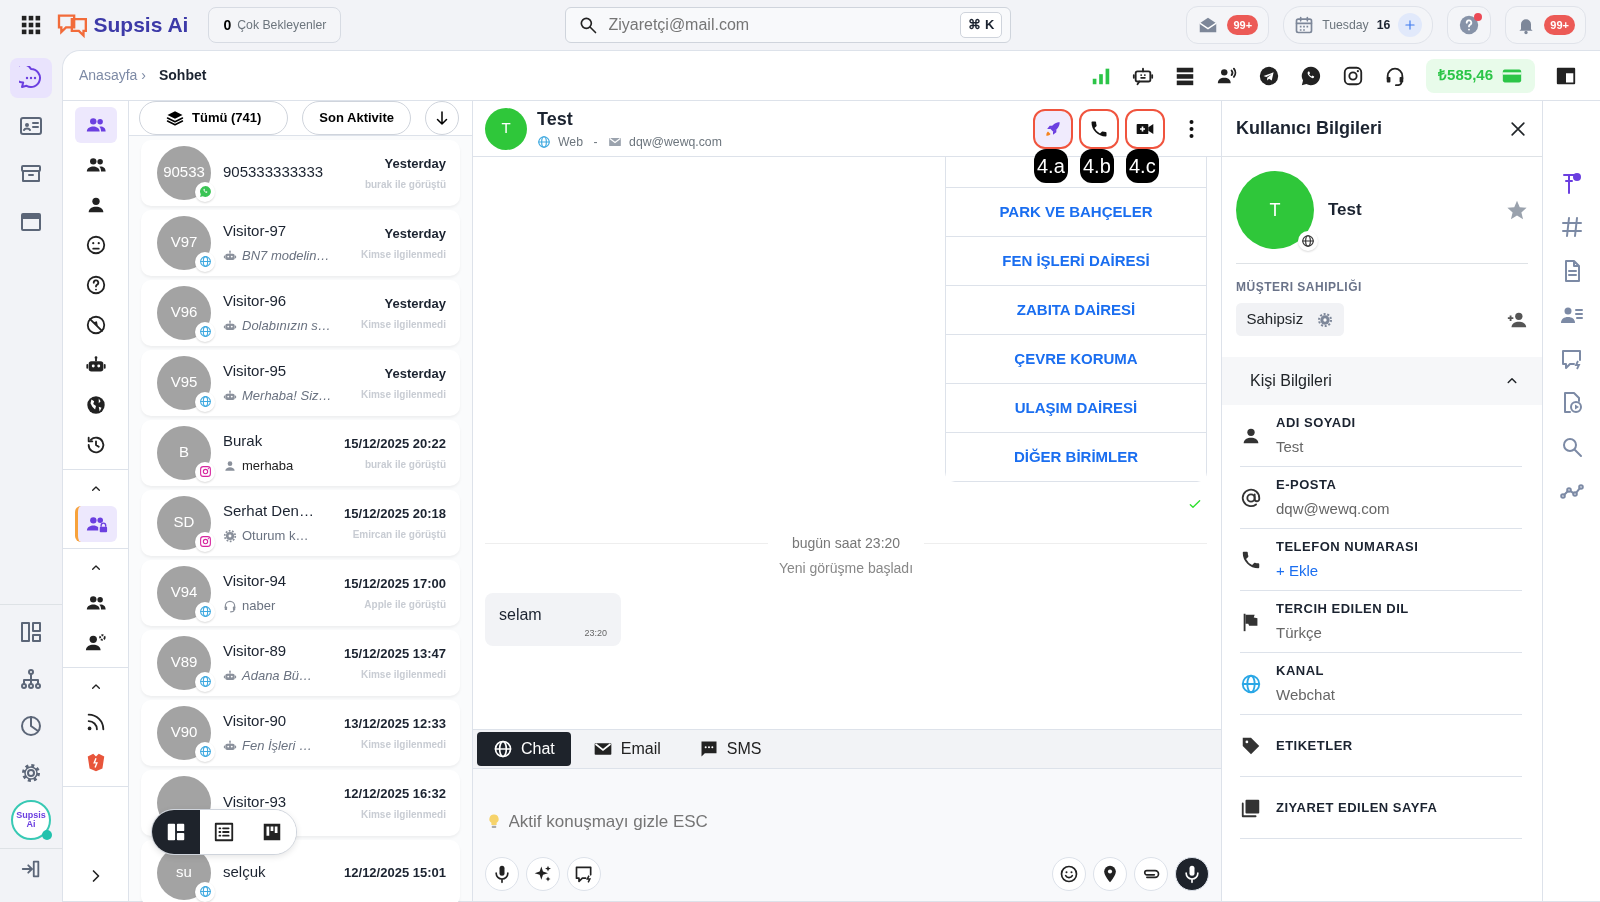 This screenshot has width=1600, height=902. I want to click on callout-label: 4.a, so click(1051, 165).